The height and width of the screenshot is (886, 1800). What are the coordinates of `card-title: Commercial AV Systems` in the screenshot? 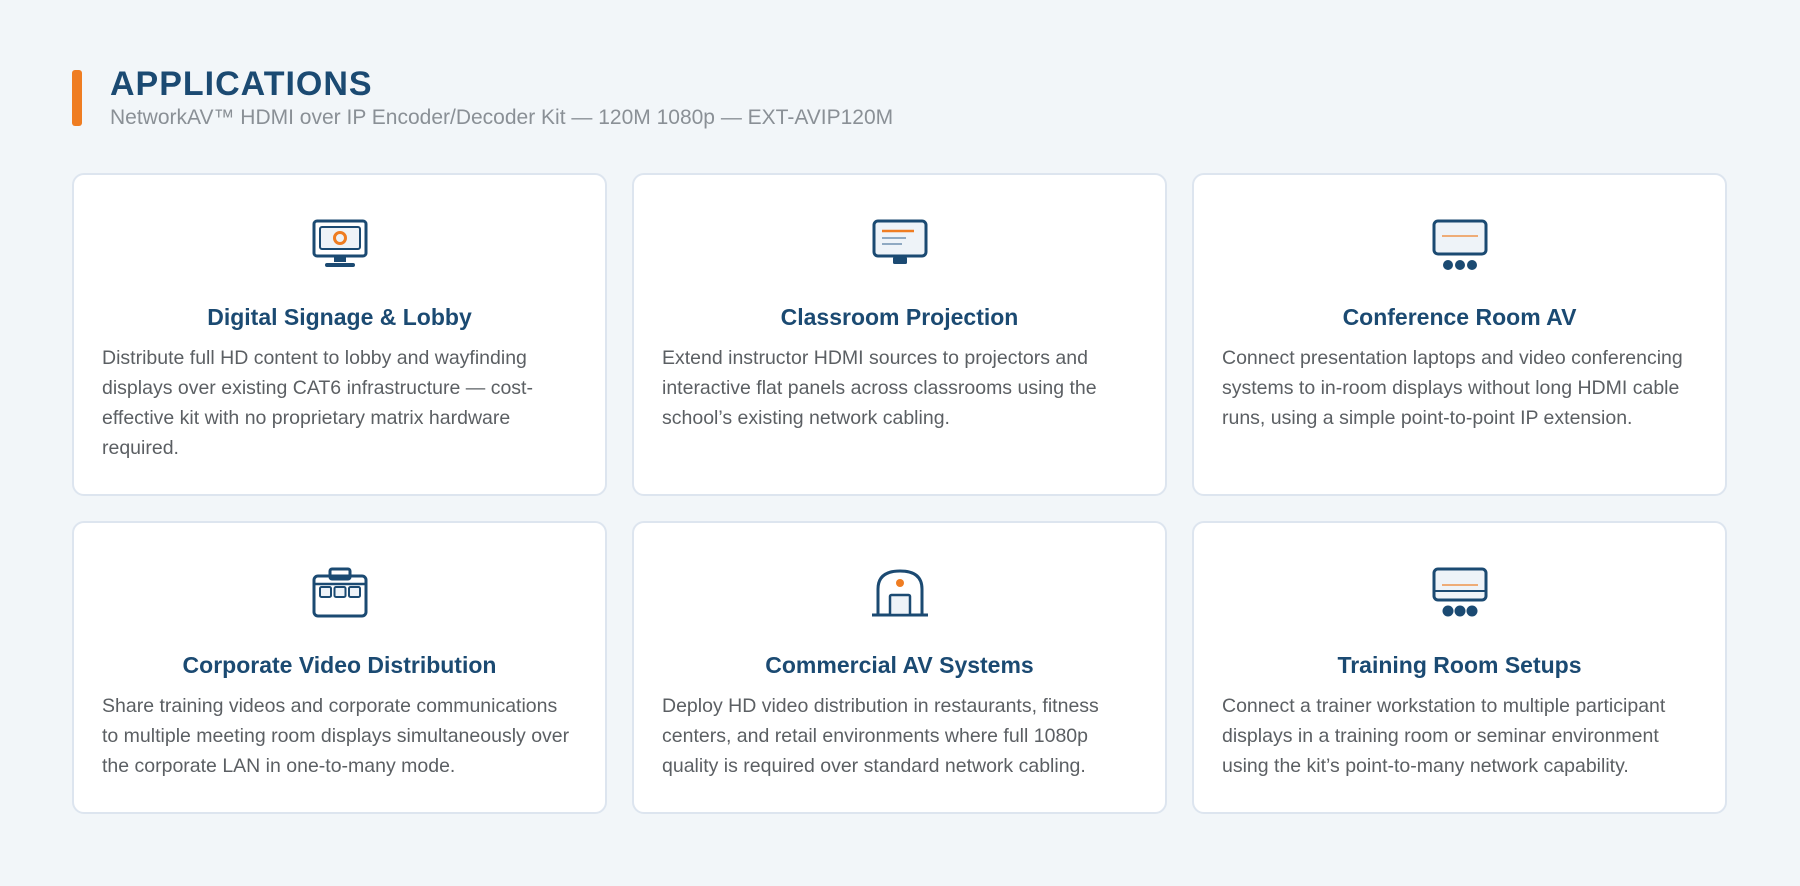 It's located at (899, 665).